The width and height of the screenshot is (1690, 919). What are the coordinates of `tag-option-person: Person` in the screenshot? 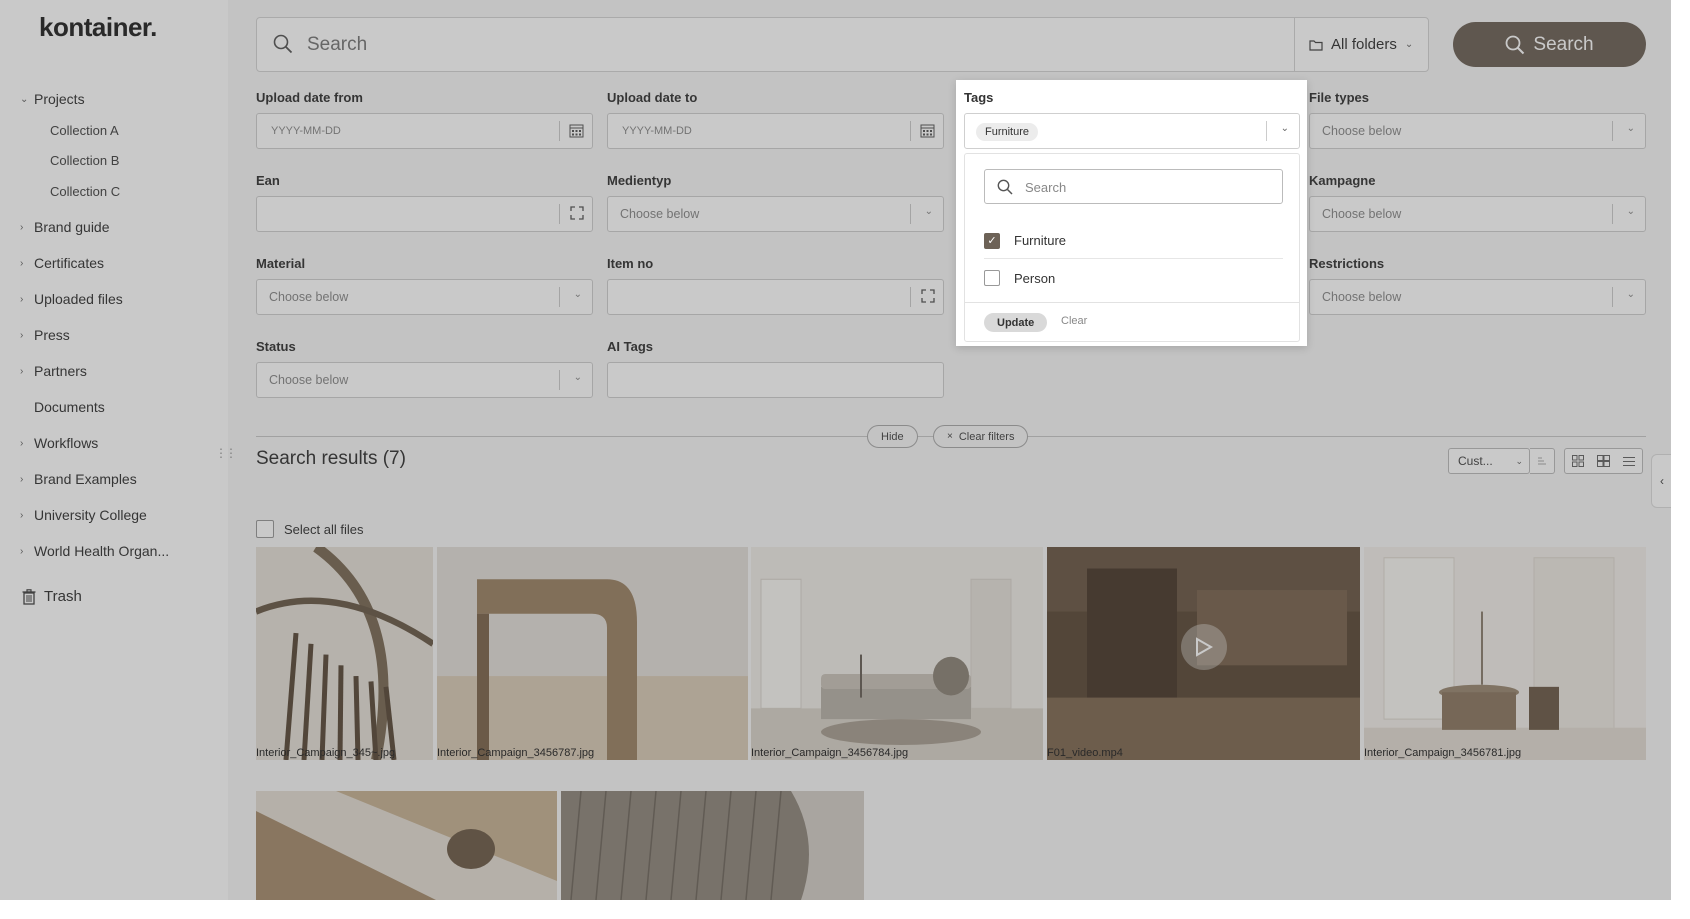 It's located at (1133, 278).